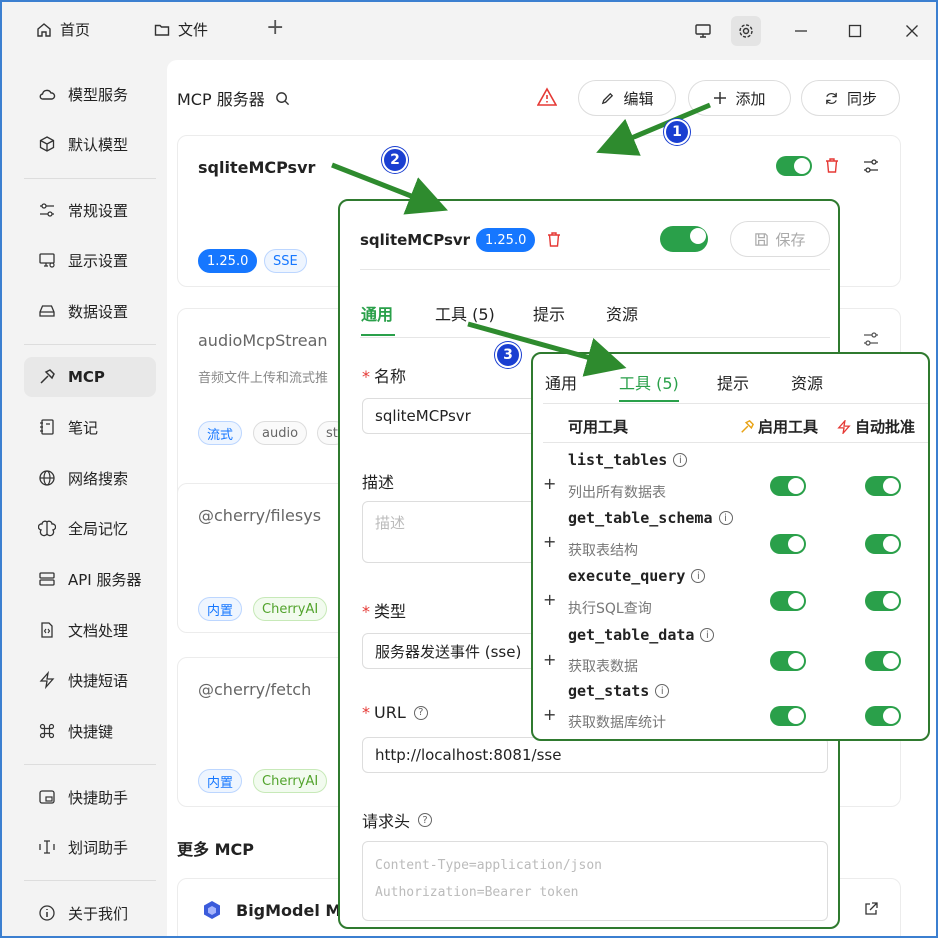  I want to click on sidebar-item-quick-phrases: 快捷短语, so click(90, 680).